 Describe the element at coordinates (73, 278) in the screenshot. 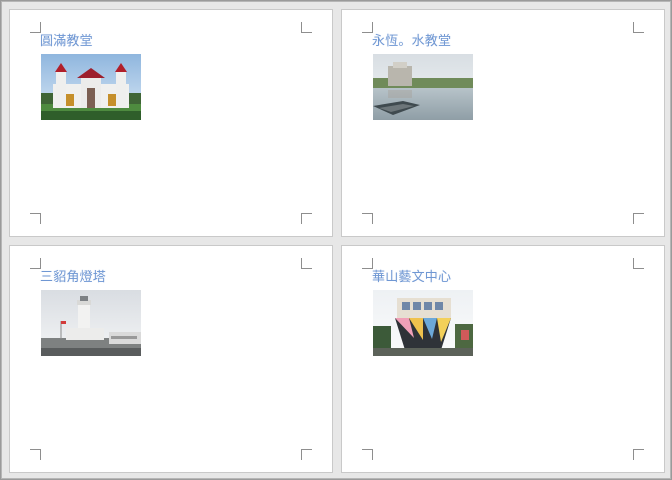

I see `page-title: 三貂角燈塔` at that location.